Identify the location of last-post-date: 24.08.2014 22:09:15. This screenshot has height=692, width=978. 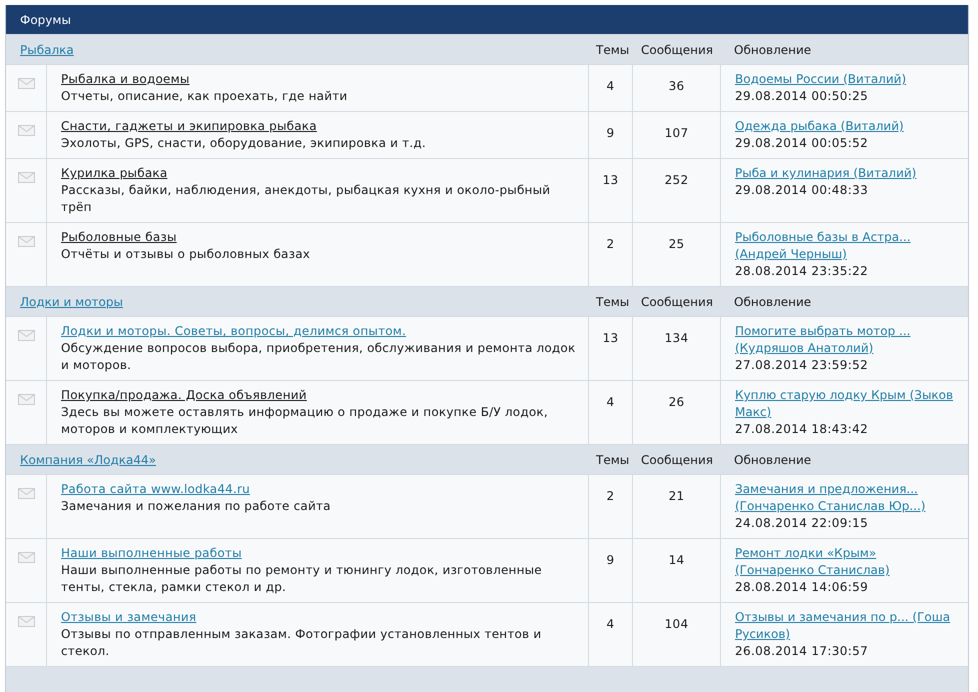
(801, 523).